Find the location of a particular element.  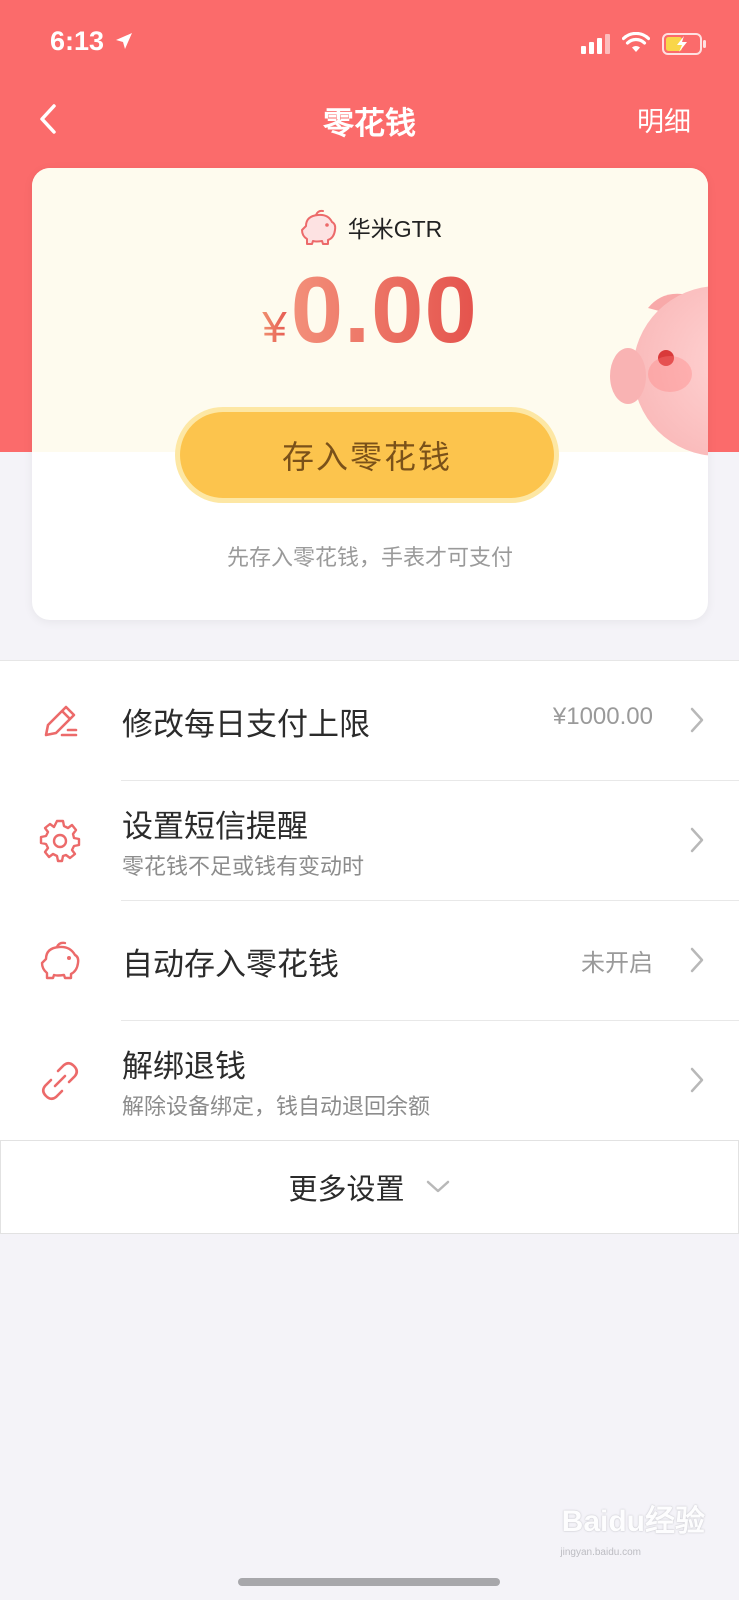

battery-charging-icon is located at coordinates (684, 44).